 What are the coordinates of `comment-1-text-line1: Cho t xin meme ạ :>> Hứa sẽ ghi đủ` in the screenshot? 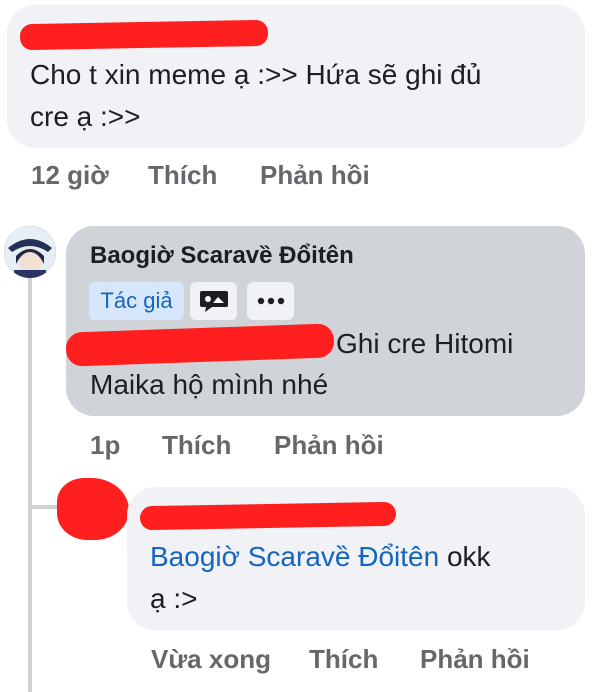 It's located at (256, 74).